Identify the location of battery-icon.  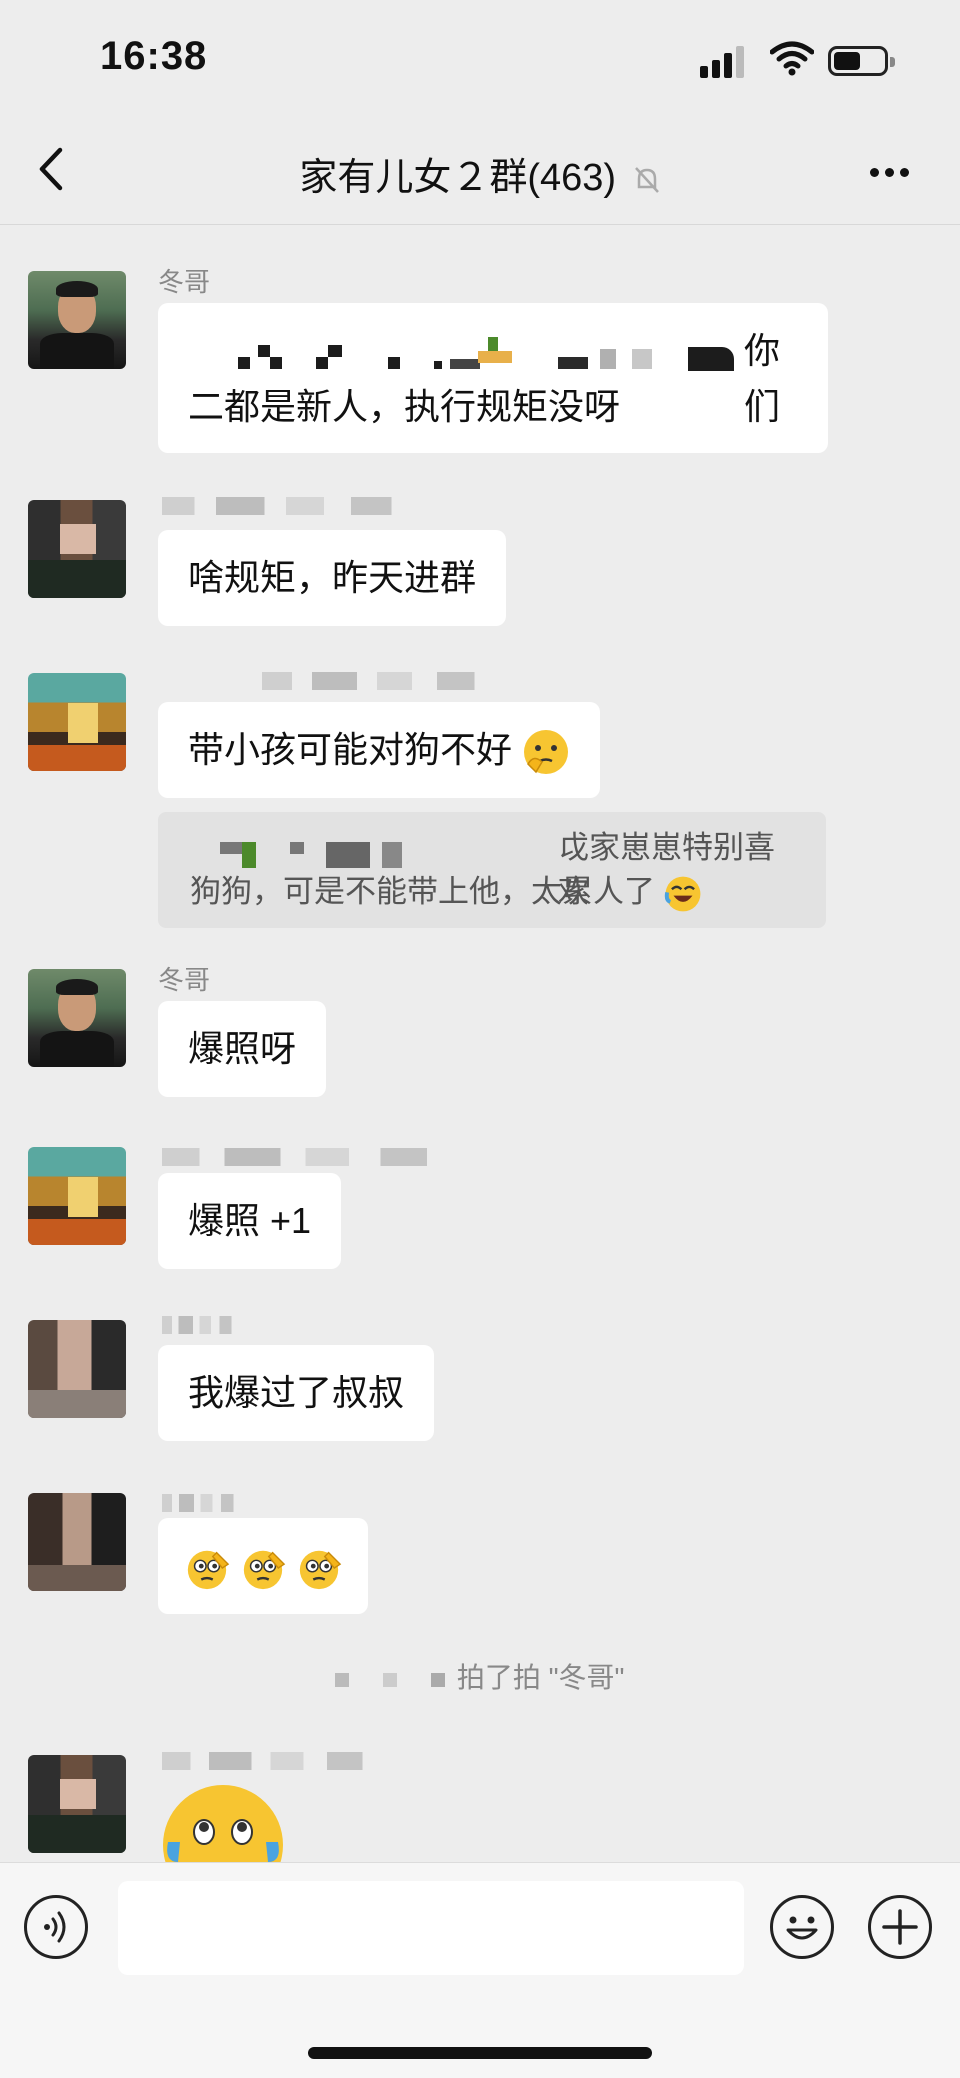
(861, 61).